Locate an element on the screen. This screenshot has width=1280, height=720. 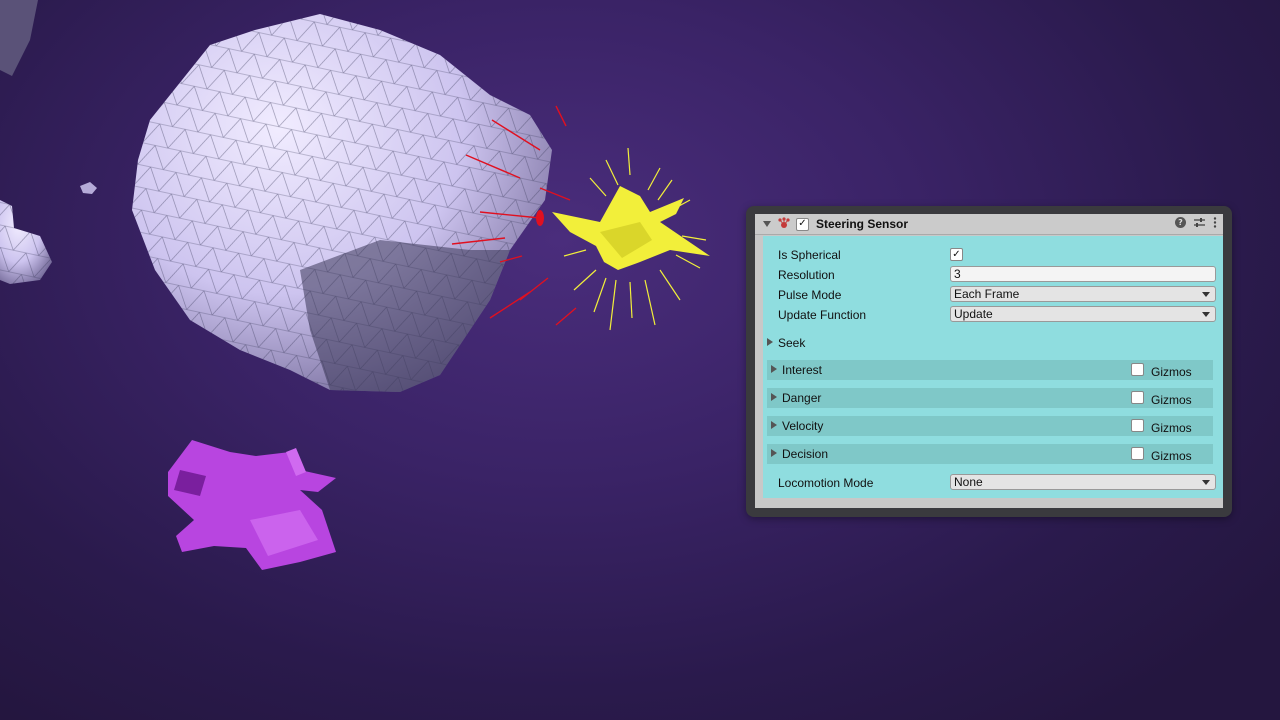
kebab-menu-icon is located at coordinates (1215, 222).